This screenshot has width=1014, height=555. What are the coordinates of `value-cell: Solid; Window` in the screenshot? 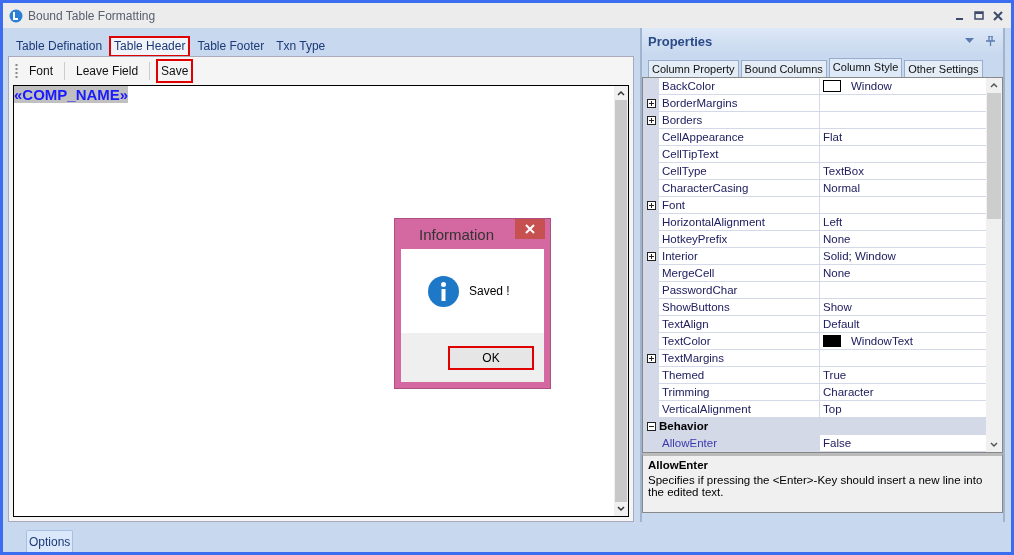 It's located at (903, 256).